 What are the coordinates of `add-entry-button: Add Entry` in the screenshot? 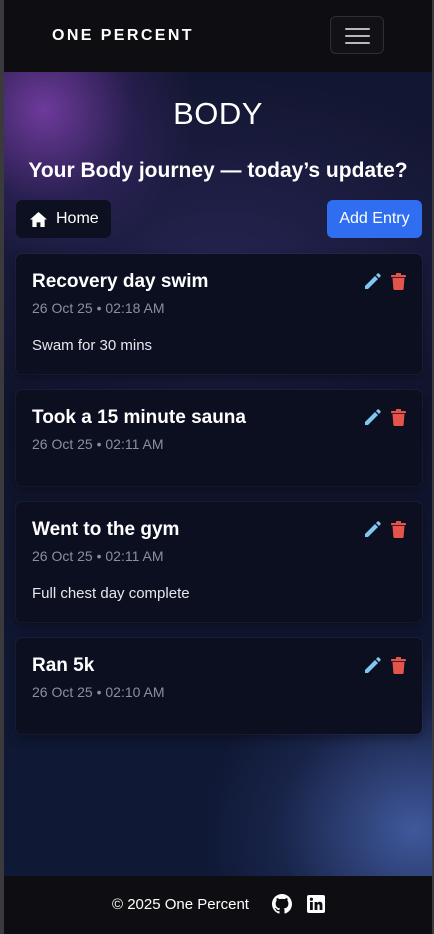 It's located at (374, 219).